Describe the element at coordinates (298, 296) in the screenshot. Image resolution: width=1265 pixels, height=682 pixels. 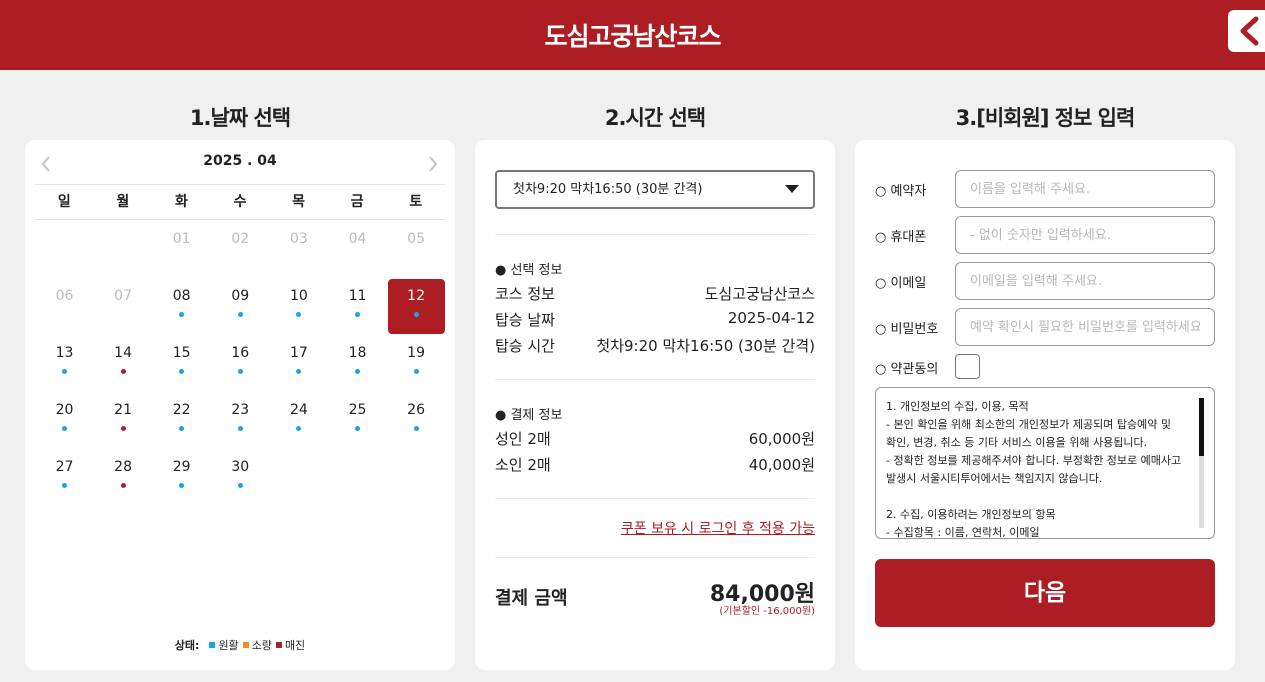
I see `calendar-day-number: 10` at that location.